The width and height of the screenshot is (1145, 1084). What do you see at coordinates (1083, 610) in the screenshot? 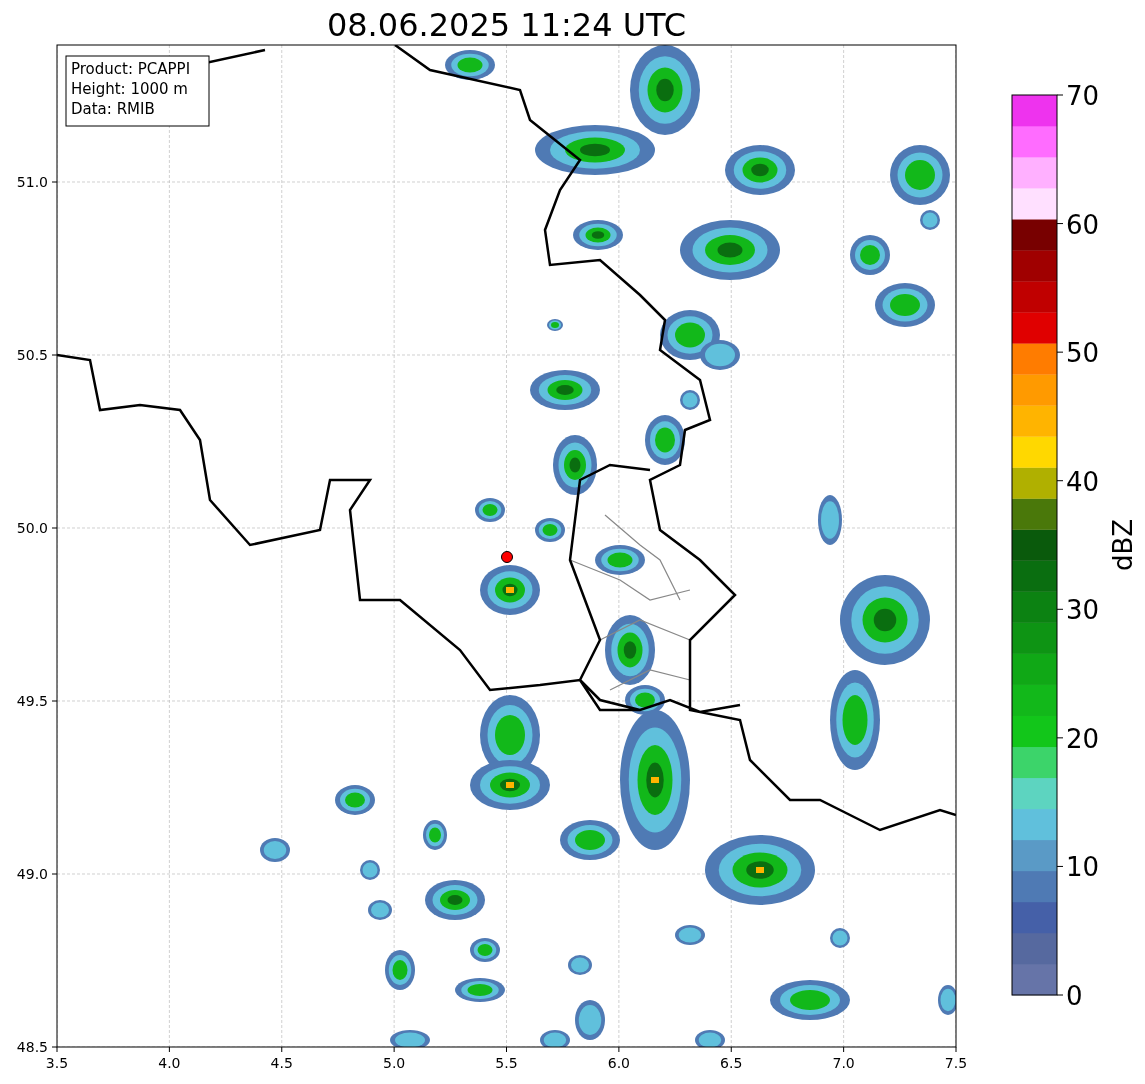
I see `colorbar-tick-label: 30` at bounding box center [1083, 610].